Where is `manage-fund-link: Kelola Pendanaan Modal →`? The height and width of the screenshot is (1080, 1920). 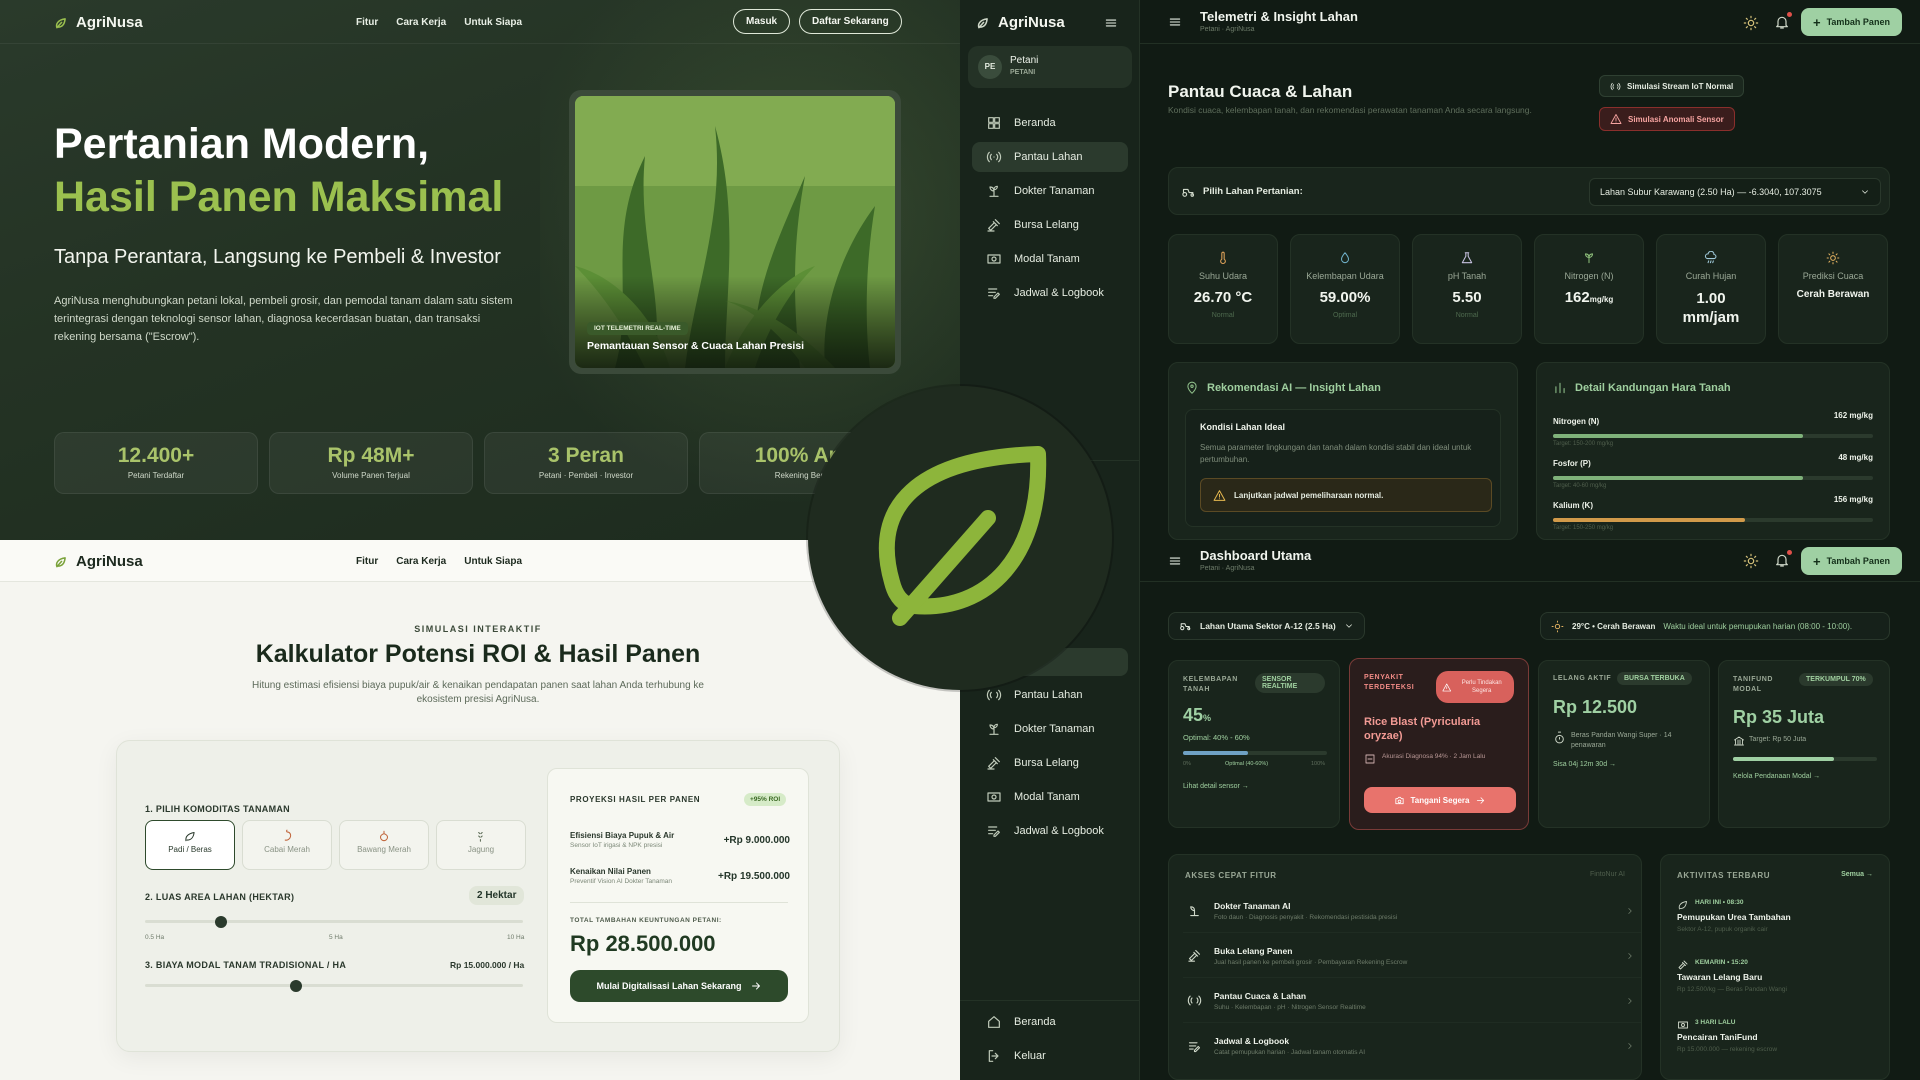
manage-fund-link: Kelola Pendanaan Modal → is located at coordinates (1776, 776).